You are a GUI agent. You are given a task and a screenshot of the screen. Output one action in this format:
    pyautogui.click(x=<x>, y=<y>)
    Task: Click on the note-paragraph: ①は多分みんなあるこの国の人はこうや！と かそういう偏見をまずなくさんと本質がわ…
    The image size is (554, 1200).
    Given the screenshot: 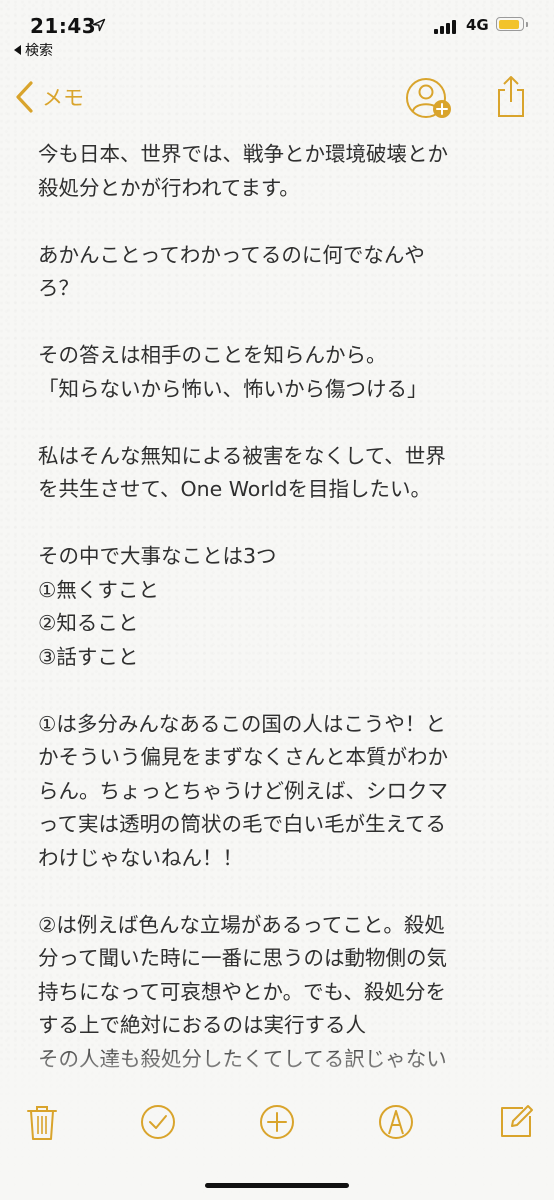 What is the action you would take?
    pyautogui.click(x=243, y=790)
    